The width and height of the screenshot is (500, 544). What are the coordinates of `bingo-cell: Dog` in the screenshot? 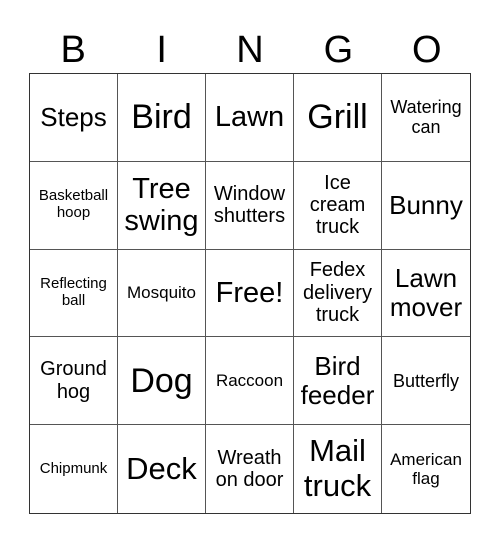 It's located at (162, 381).